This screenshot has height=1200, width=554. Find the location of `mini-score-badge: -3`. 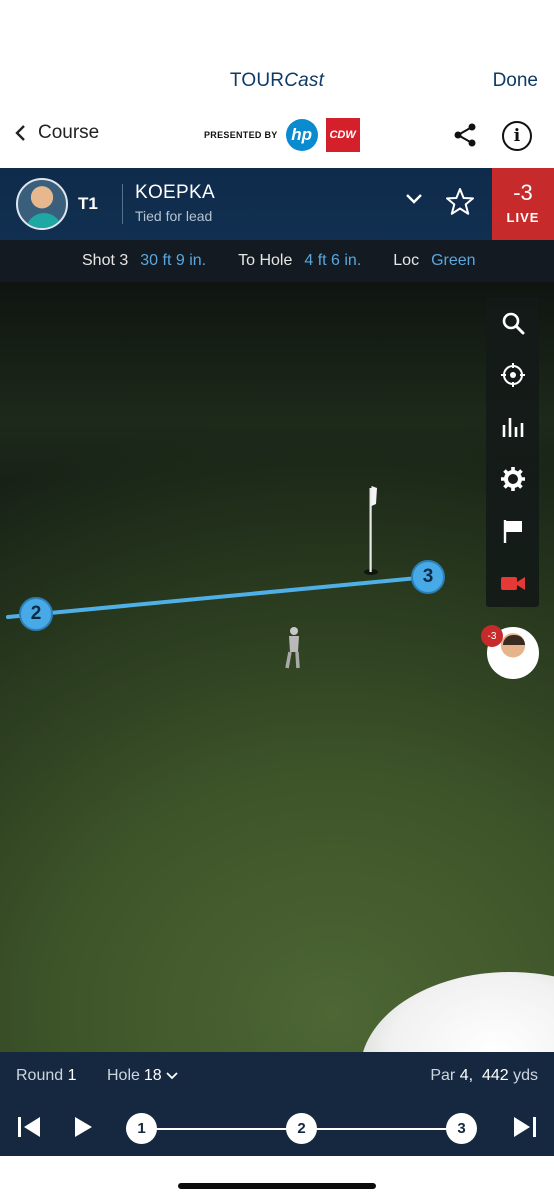

mini-score-badge: -3 is located at coordinates (492, 636).